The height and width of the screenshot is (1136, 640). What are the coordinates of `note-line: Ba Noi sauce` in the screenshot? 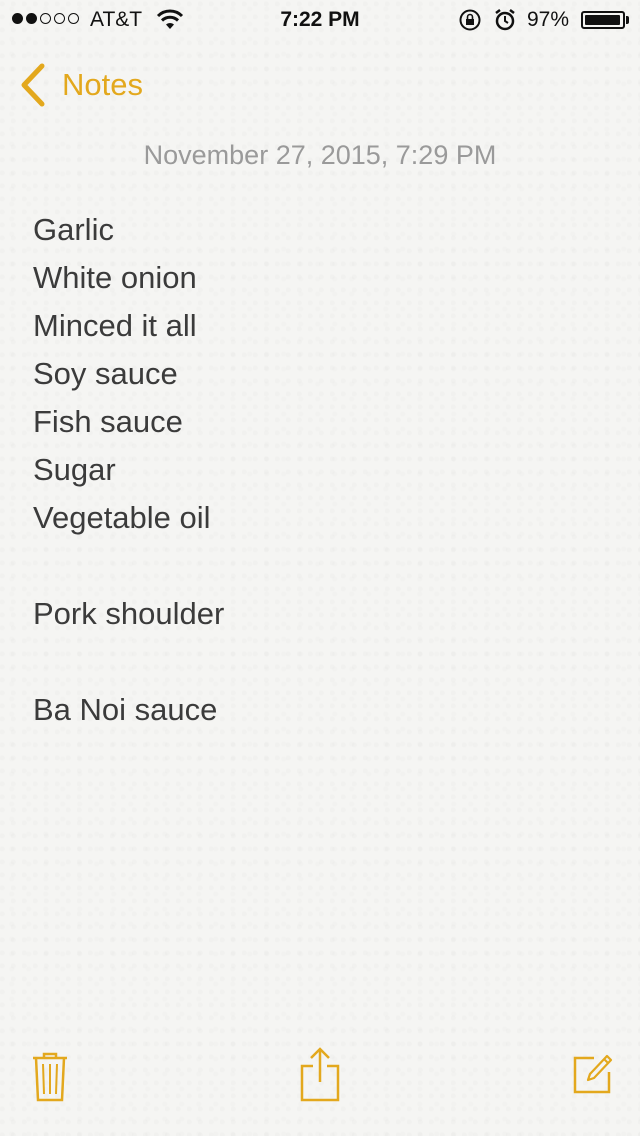 It's located at (125, 709).